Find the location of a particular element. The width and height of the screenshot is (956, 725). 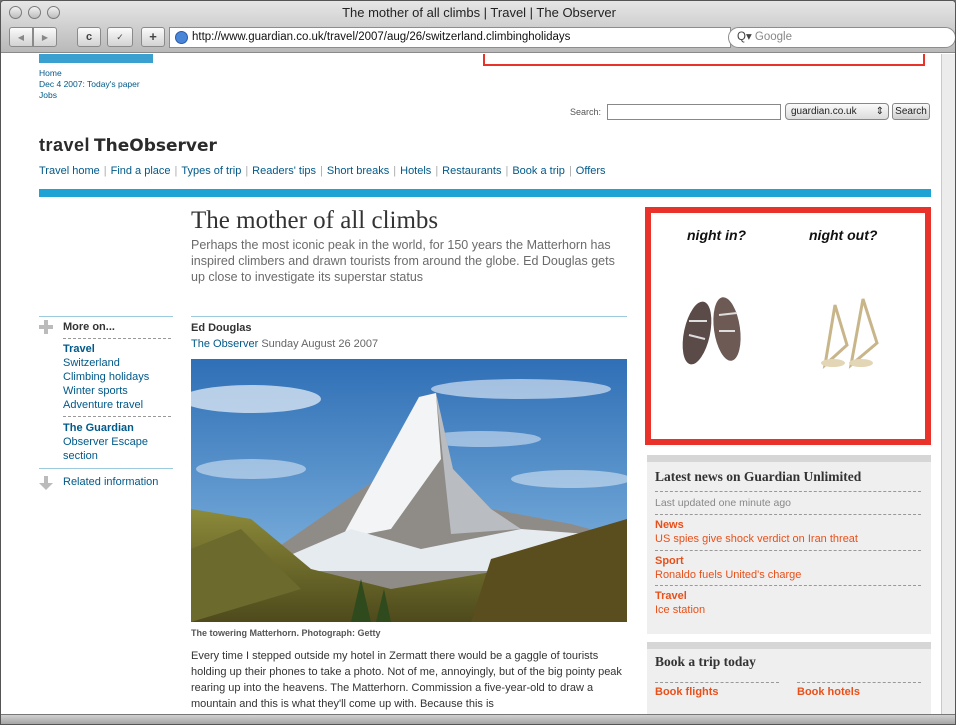

more-on-divider is located at coordinates (106, 316).